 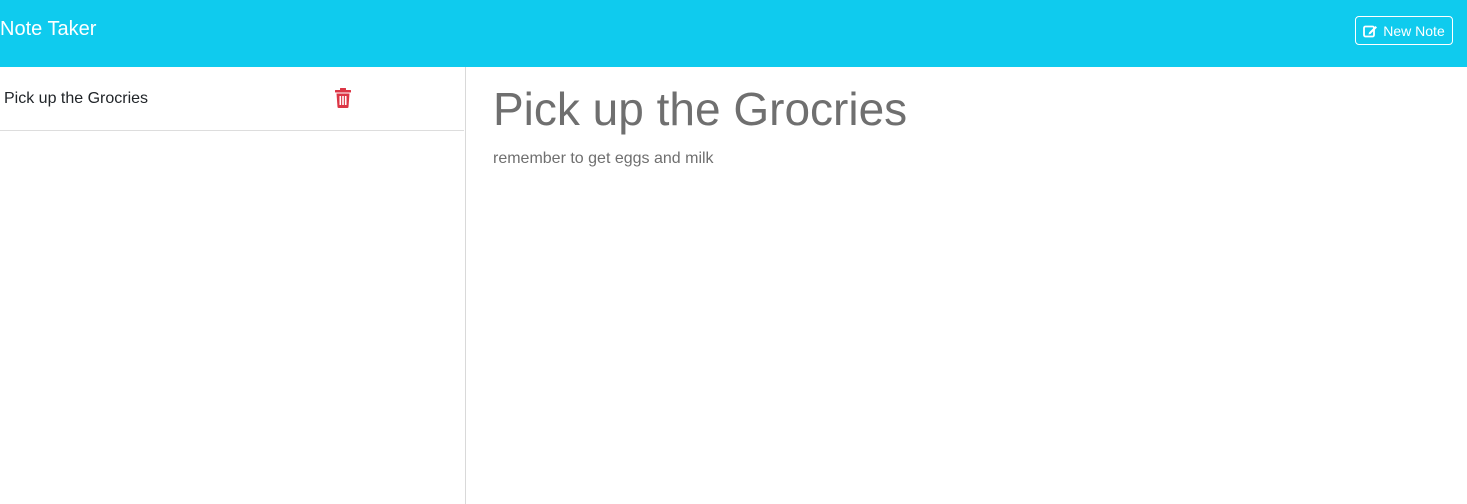 I want to click on note-title-input: Pick up the Grocries, so click(x=700, y=109).